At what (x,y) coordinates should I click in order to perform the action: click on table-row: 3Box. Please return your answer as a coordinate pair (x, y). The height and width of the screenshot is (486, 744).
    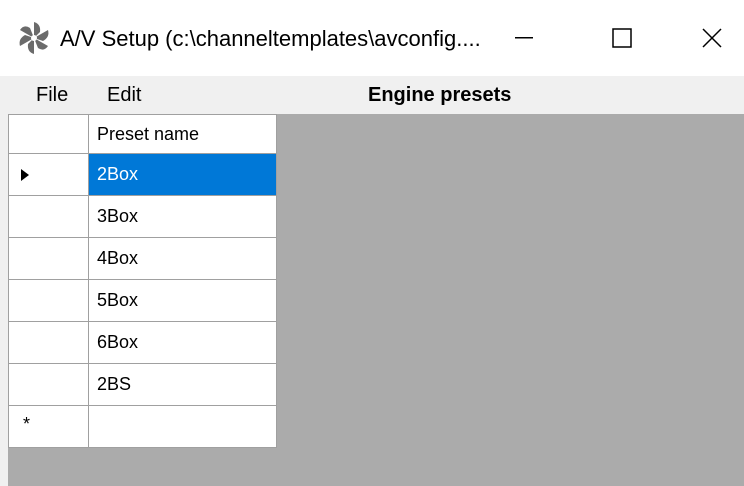
    Looking at the image, I should click on (142, 216).